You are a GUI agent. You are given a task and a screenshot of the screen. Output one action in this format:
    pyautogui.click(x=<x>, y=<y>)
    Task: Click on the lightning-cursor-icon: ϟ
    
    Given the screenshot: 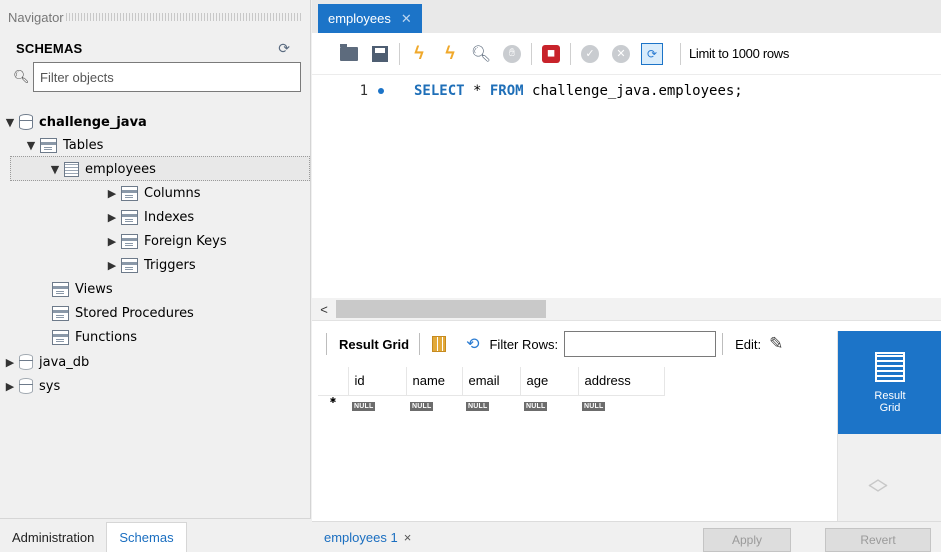 What is the action you would take?
    pyautogui.click(x=450, y=53)
    